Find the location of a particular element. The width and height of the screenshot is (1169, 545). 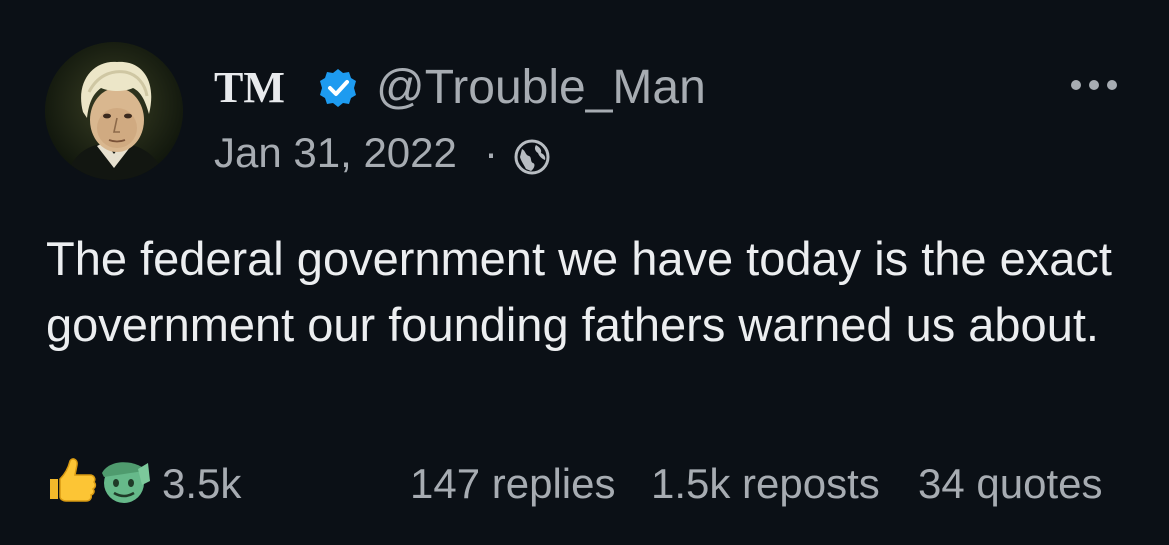

author-handle: @Trouble_Man is located at coordinates (541, 88).